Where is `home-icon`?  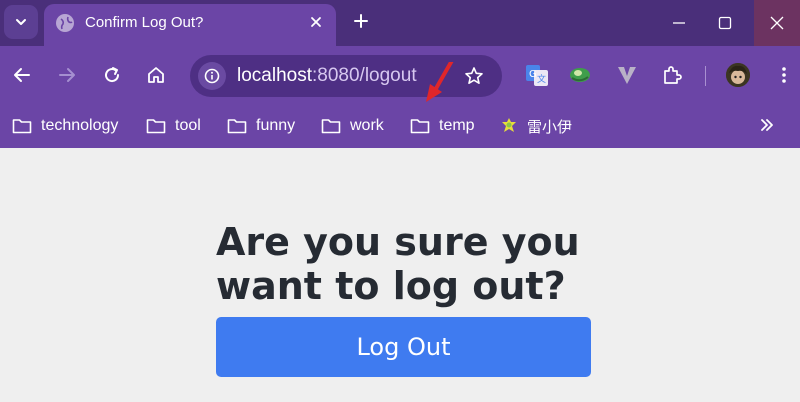
home-icon is located at coordinates (156, 75).